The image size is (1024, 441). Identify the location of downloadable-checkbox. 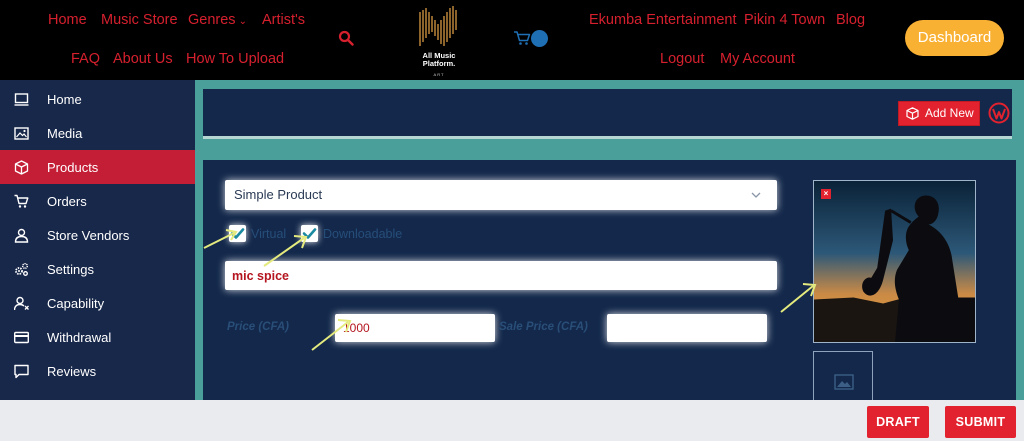
(309, 233).